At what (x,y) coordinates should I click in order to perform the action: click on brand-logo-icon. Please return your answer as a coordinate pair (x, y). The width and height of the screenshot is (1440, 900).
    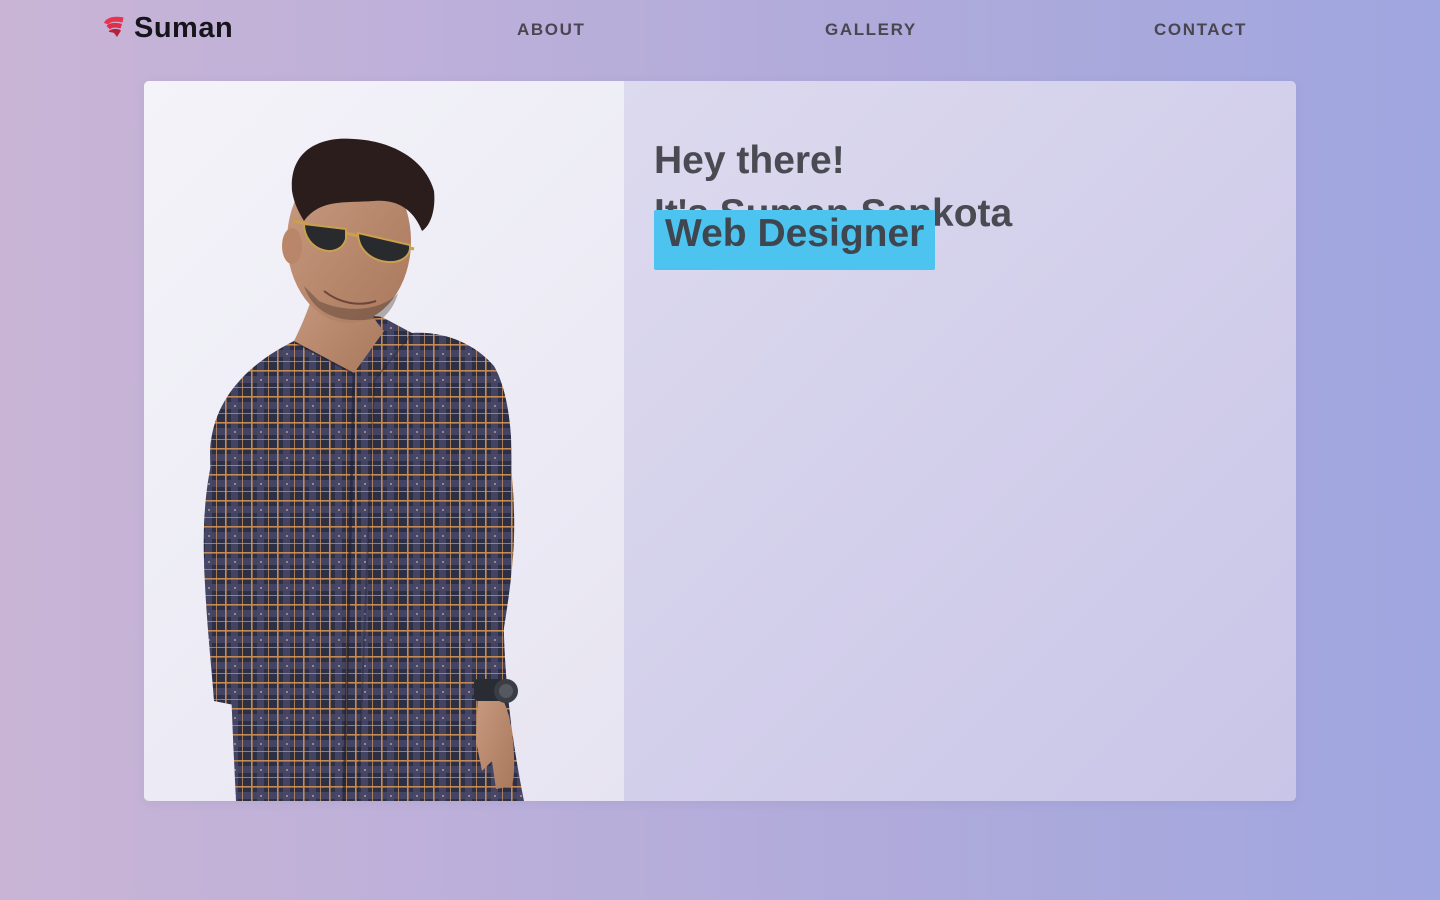
    Looking at the image, I should click on (114, 26).